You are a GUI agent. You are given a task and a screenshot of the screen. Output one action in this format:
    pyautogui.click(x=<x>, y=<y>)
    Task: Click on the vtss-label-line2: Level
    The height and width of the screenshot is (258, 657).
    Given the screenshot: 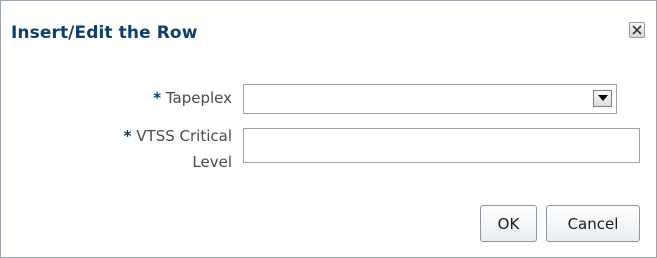 What is the action you would take?
    pyautogui.click(x=212, y=162)
    